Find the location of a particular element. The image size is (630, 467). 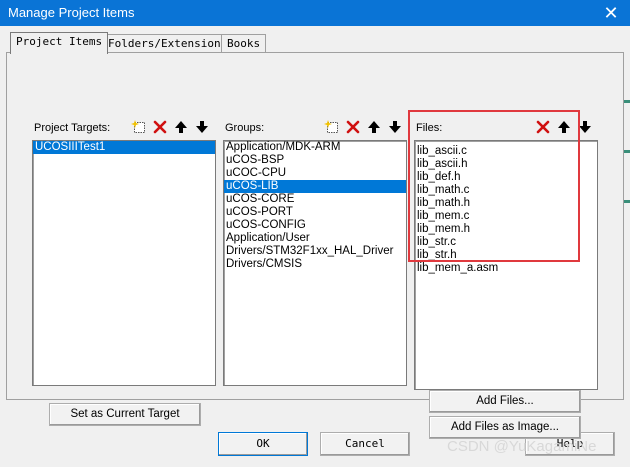

list-item: uCOS-BSP is located at coordinates (315, 160).